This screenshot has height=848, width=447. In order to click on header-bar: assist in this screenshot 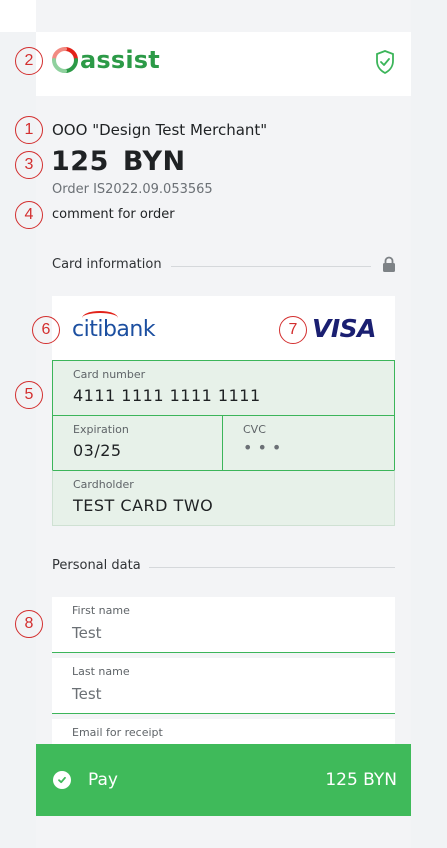, I will do `click(223, 64)`.